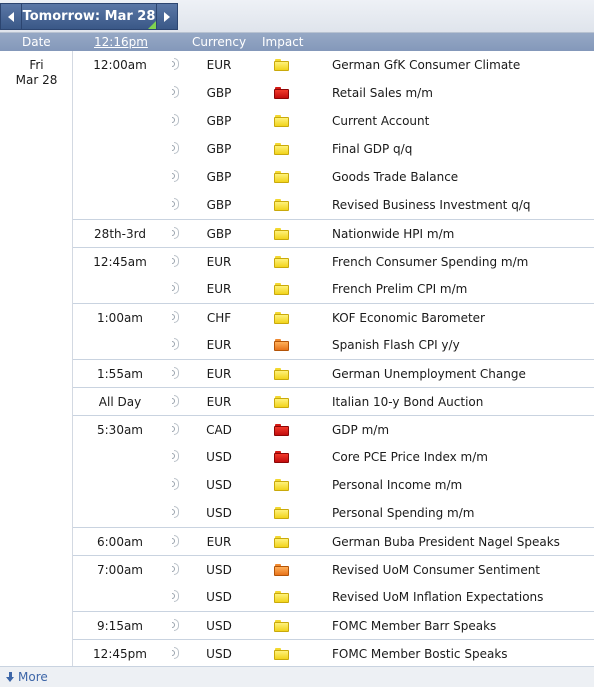 This screenshot has height=687, width=594. I want to click on event-title: Spanish Flash CPI y/y, so click(396, 345).